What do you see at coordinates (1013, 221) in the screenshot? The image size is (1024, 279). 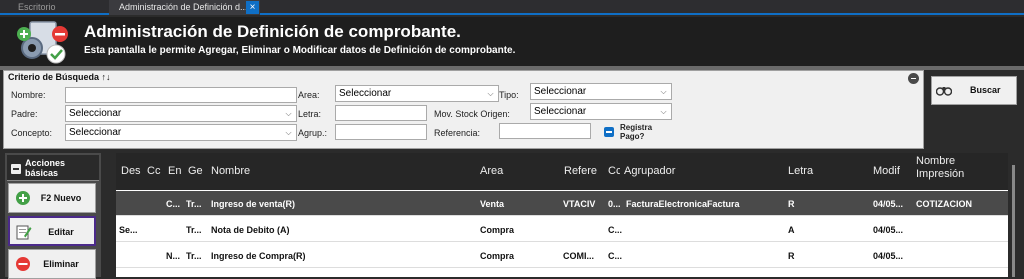 I see `grid-scrollbar` at bounding box center [1013, 221].